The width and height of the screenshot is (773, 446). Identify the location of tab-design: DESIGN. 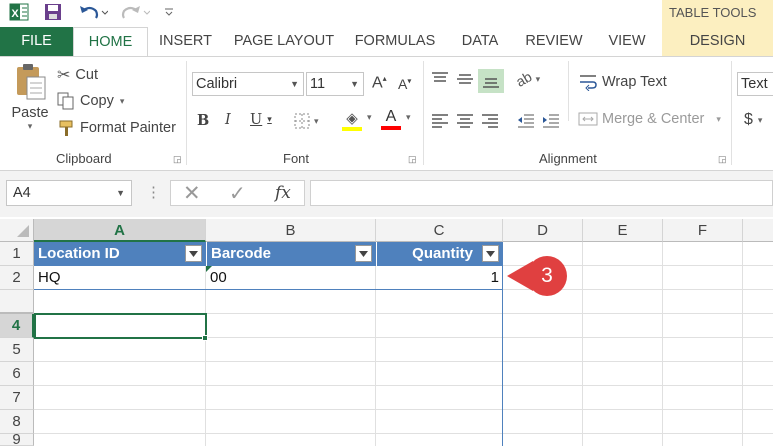
(717, 41).